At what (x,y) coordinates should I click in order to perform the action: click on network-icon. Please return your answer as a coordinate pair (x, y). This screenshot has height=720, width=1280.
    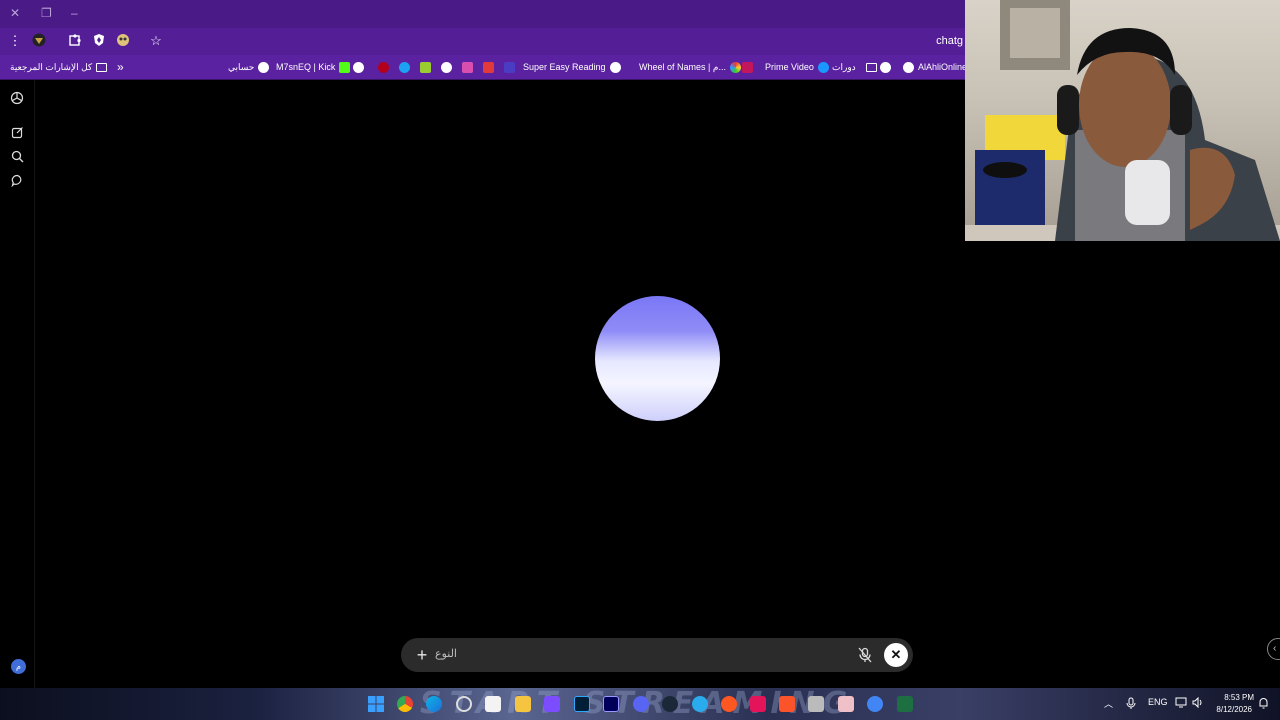
    Looking at the image, I should click on (1181, 703).